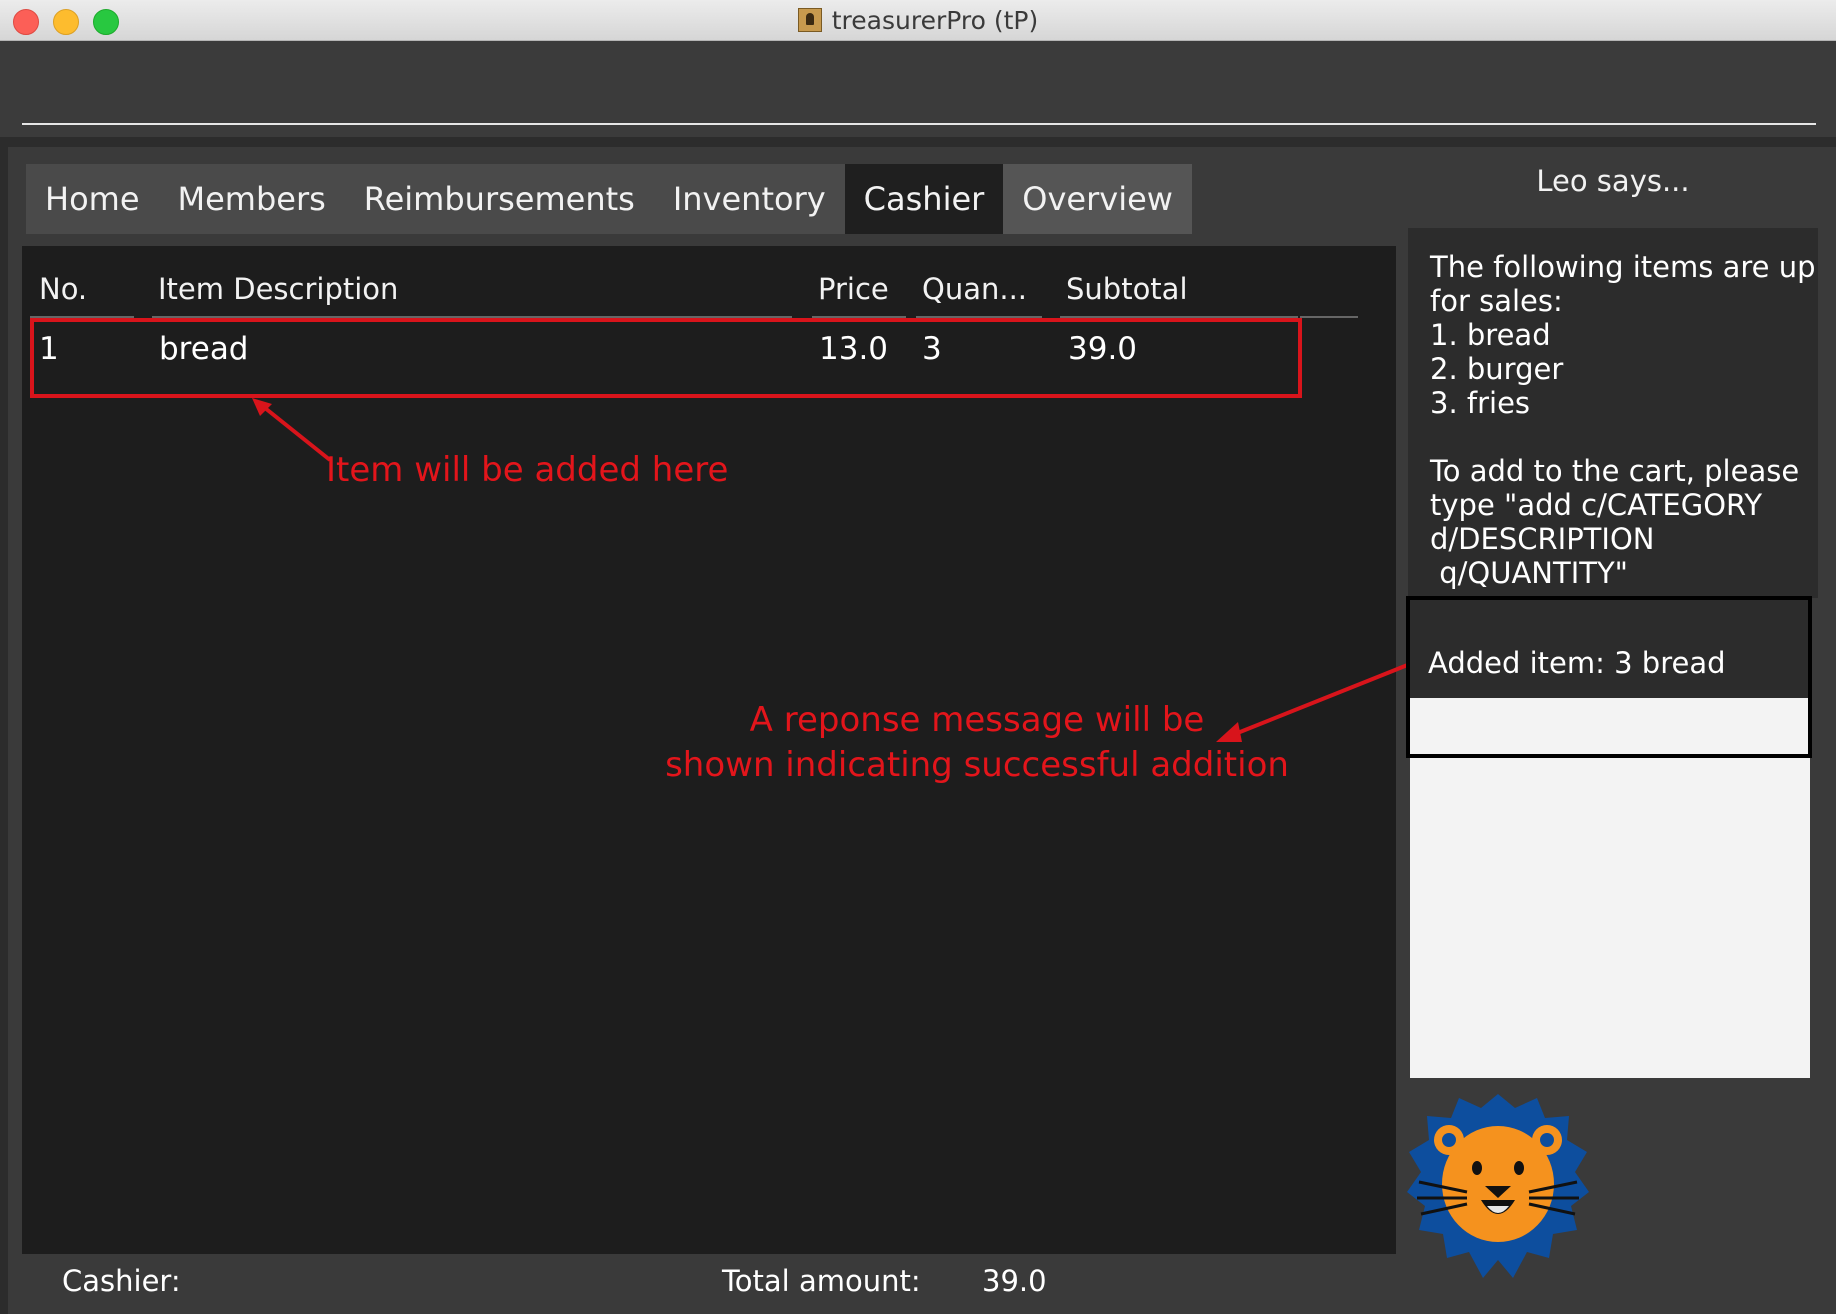  What do you see at coordinates (1529, 573) in the screenshot?
I see `help-message-line: q/QUANTITY"` at bounding box center [1529, 573].